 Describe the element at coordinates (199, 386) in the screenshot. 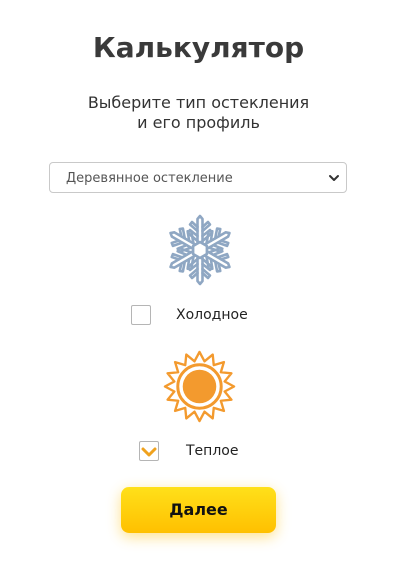

I see `sun-icon` at that location.